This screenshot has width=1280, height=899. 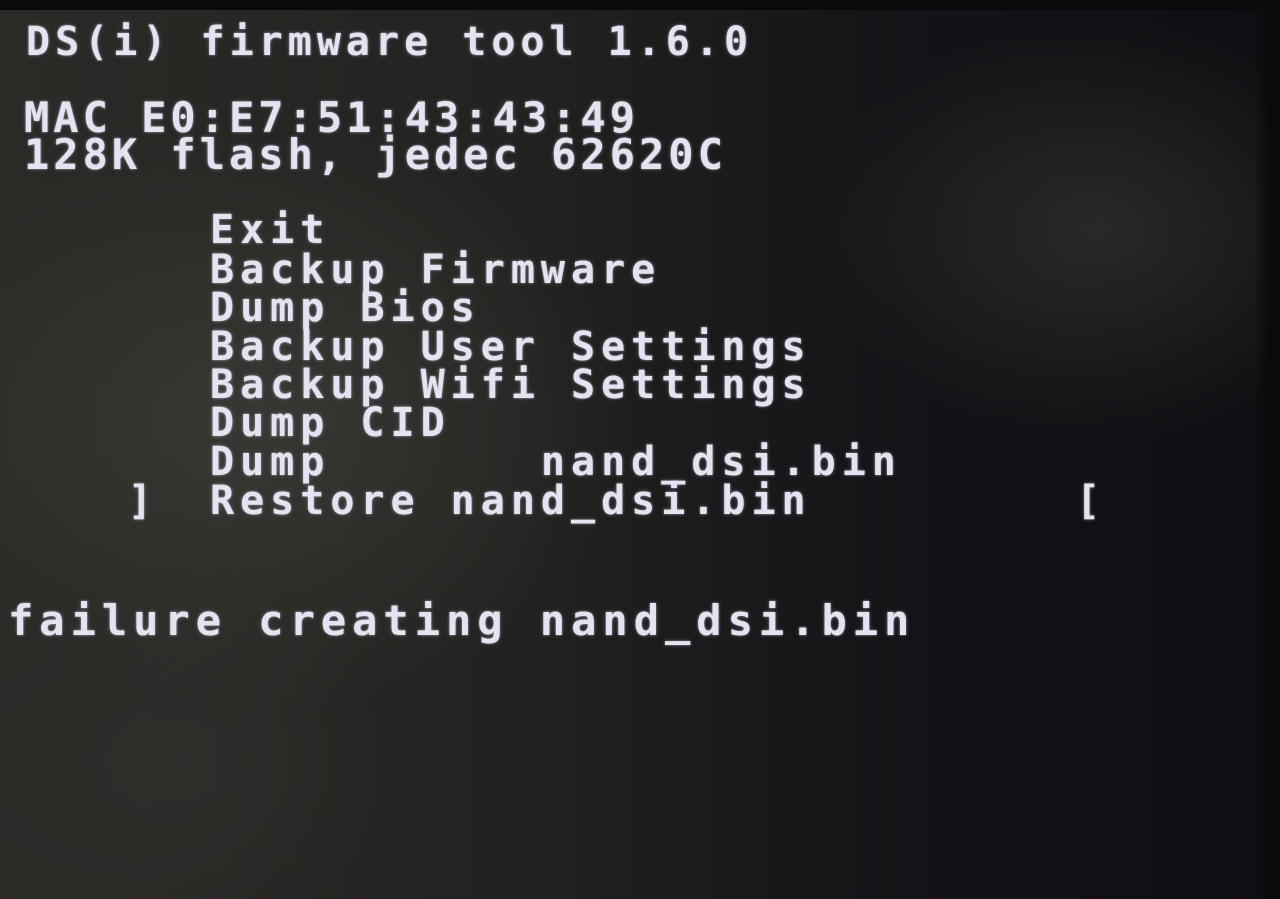 I want to click on selection-cursor-right: [, so click(x=1090, y=501).